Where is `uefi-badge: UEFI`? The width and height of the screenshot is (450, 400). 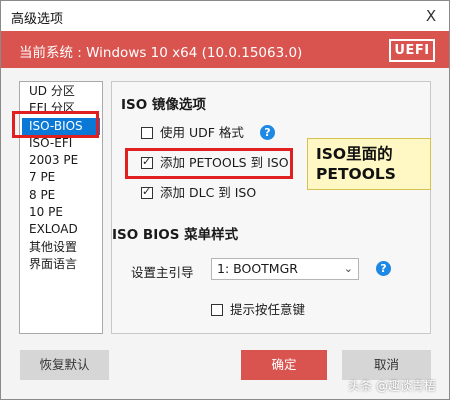
uefi-badge: UEFI is located at coordinates (412, 50).